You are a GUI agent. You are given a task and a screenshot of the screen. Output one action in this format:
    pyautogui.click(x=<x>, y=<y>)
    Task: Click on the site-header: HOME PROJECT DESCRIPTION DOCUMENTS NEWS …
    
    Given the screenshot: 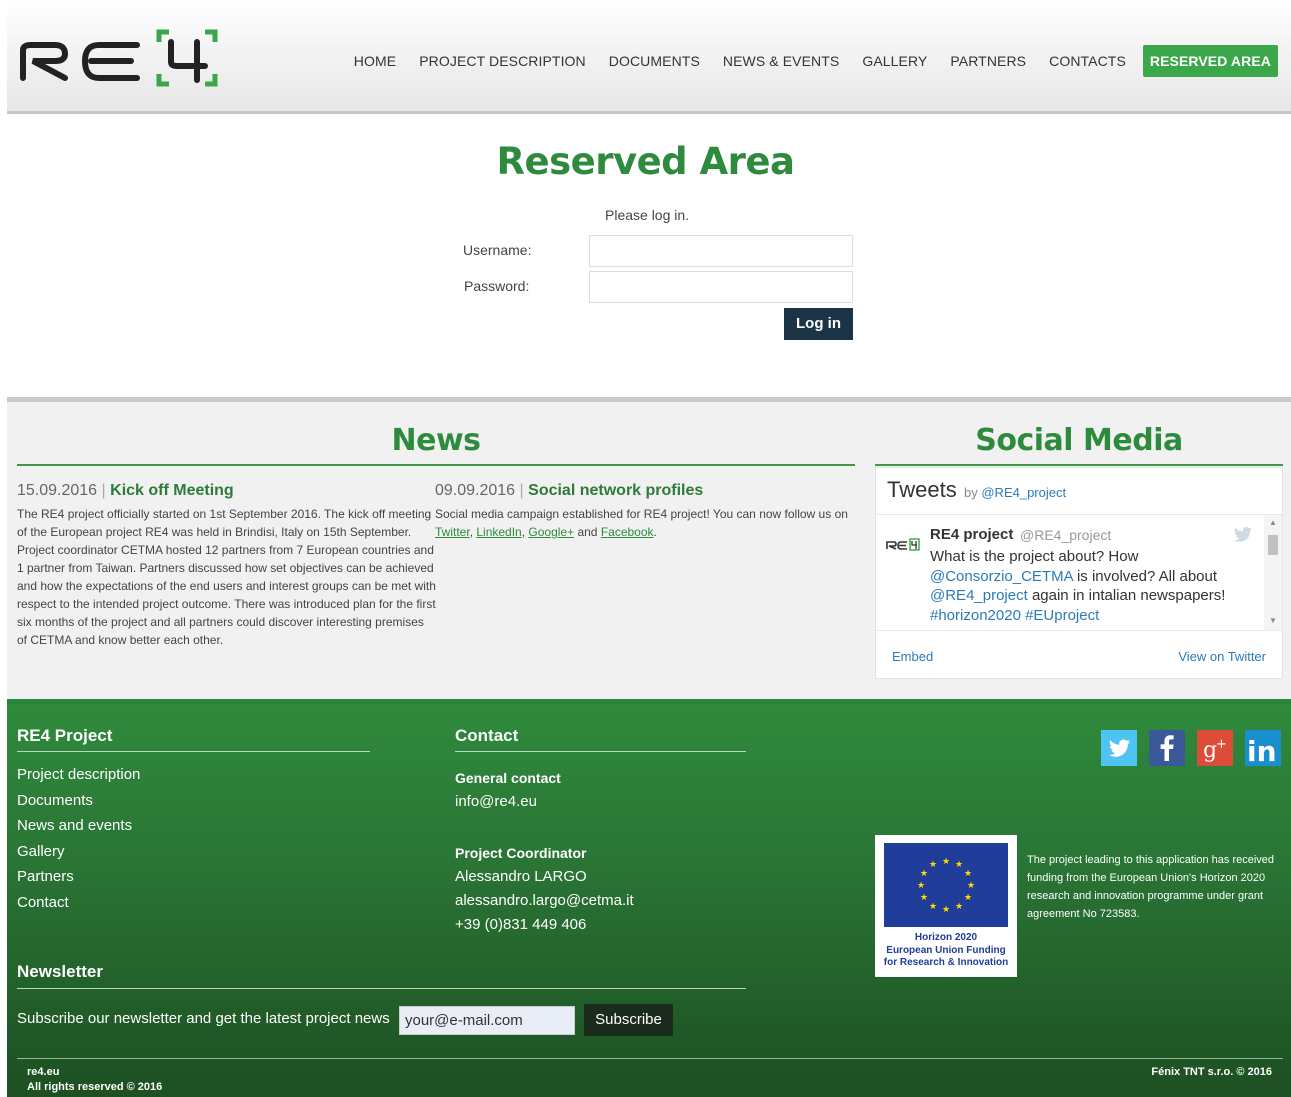 What is the action you would take?
    pyautogui.click(x=649, y=57)
    